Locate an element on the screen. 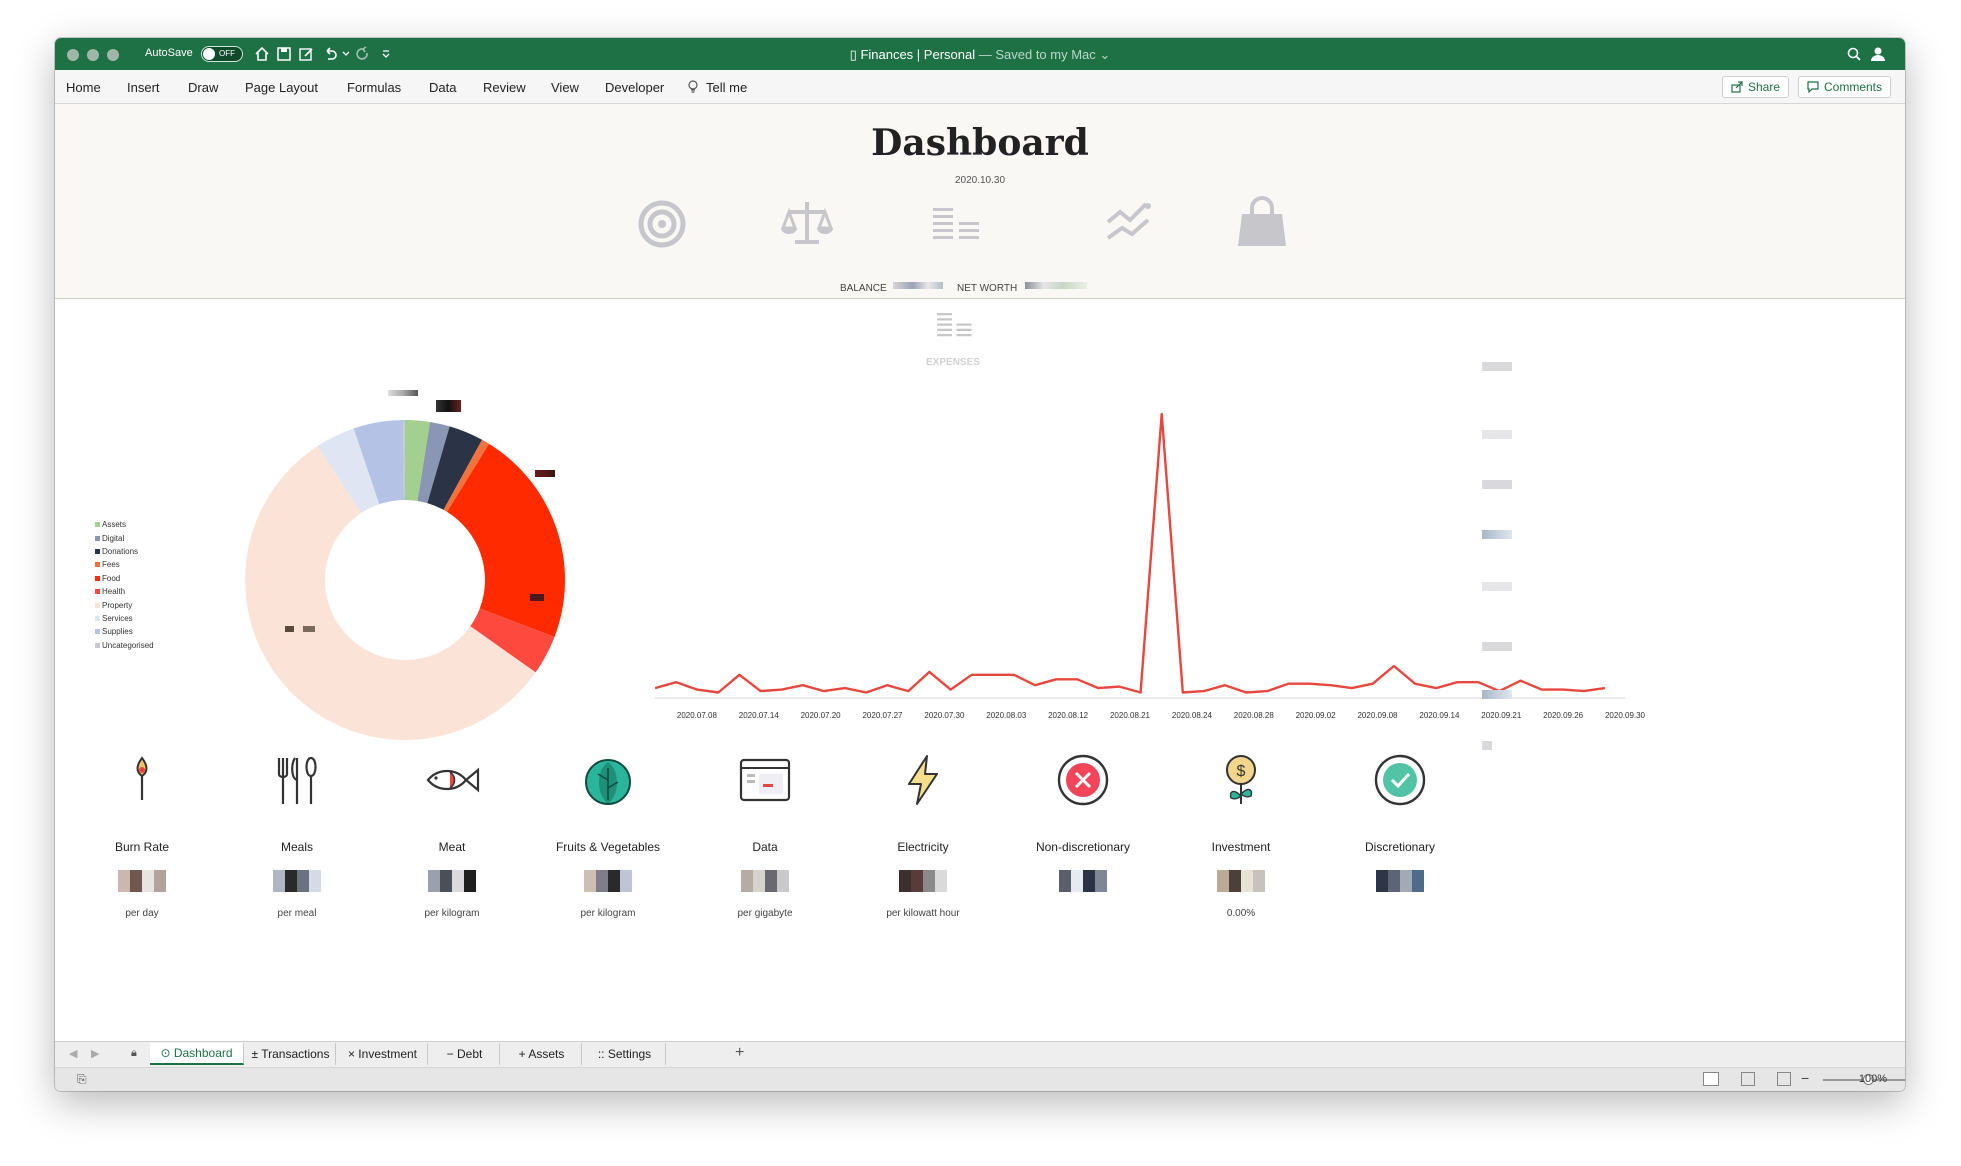 The height and width of the screenshot is (1166, 1961). page-layout-view-icon is located at coordinates (1748, 1079).